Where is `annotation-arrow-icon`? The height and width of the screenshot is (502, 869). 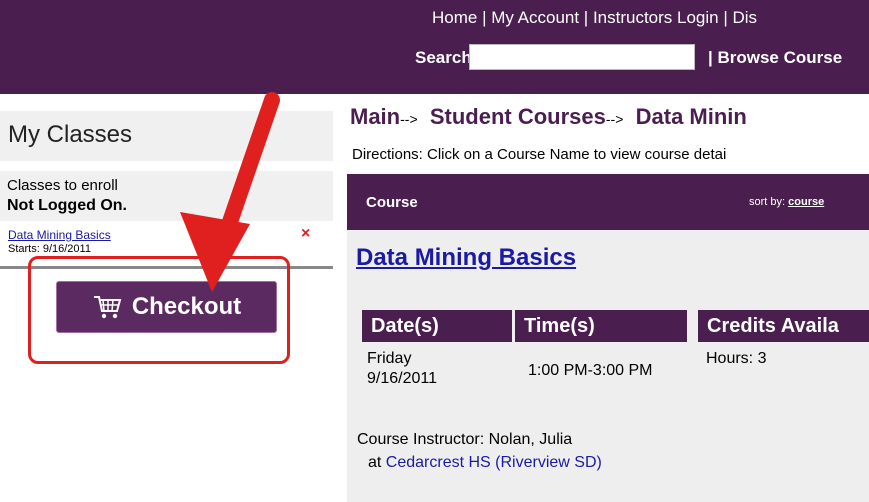
annotation-arrow-icon is located at coordinates (230, 192).